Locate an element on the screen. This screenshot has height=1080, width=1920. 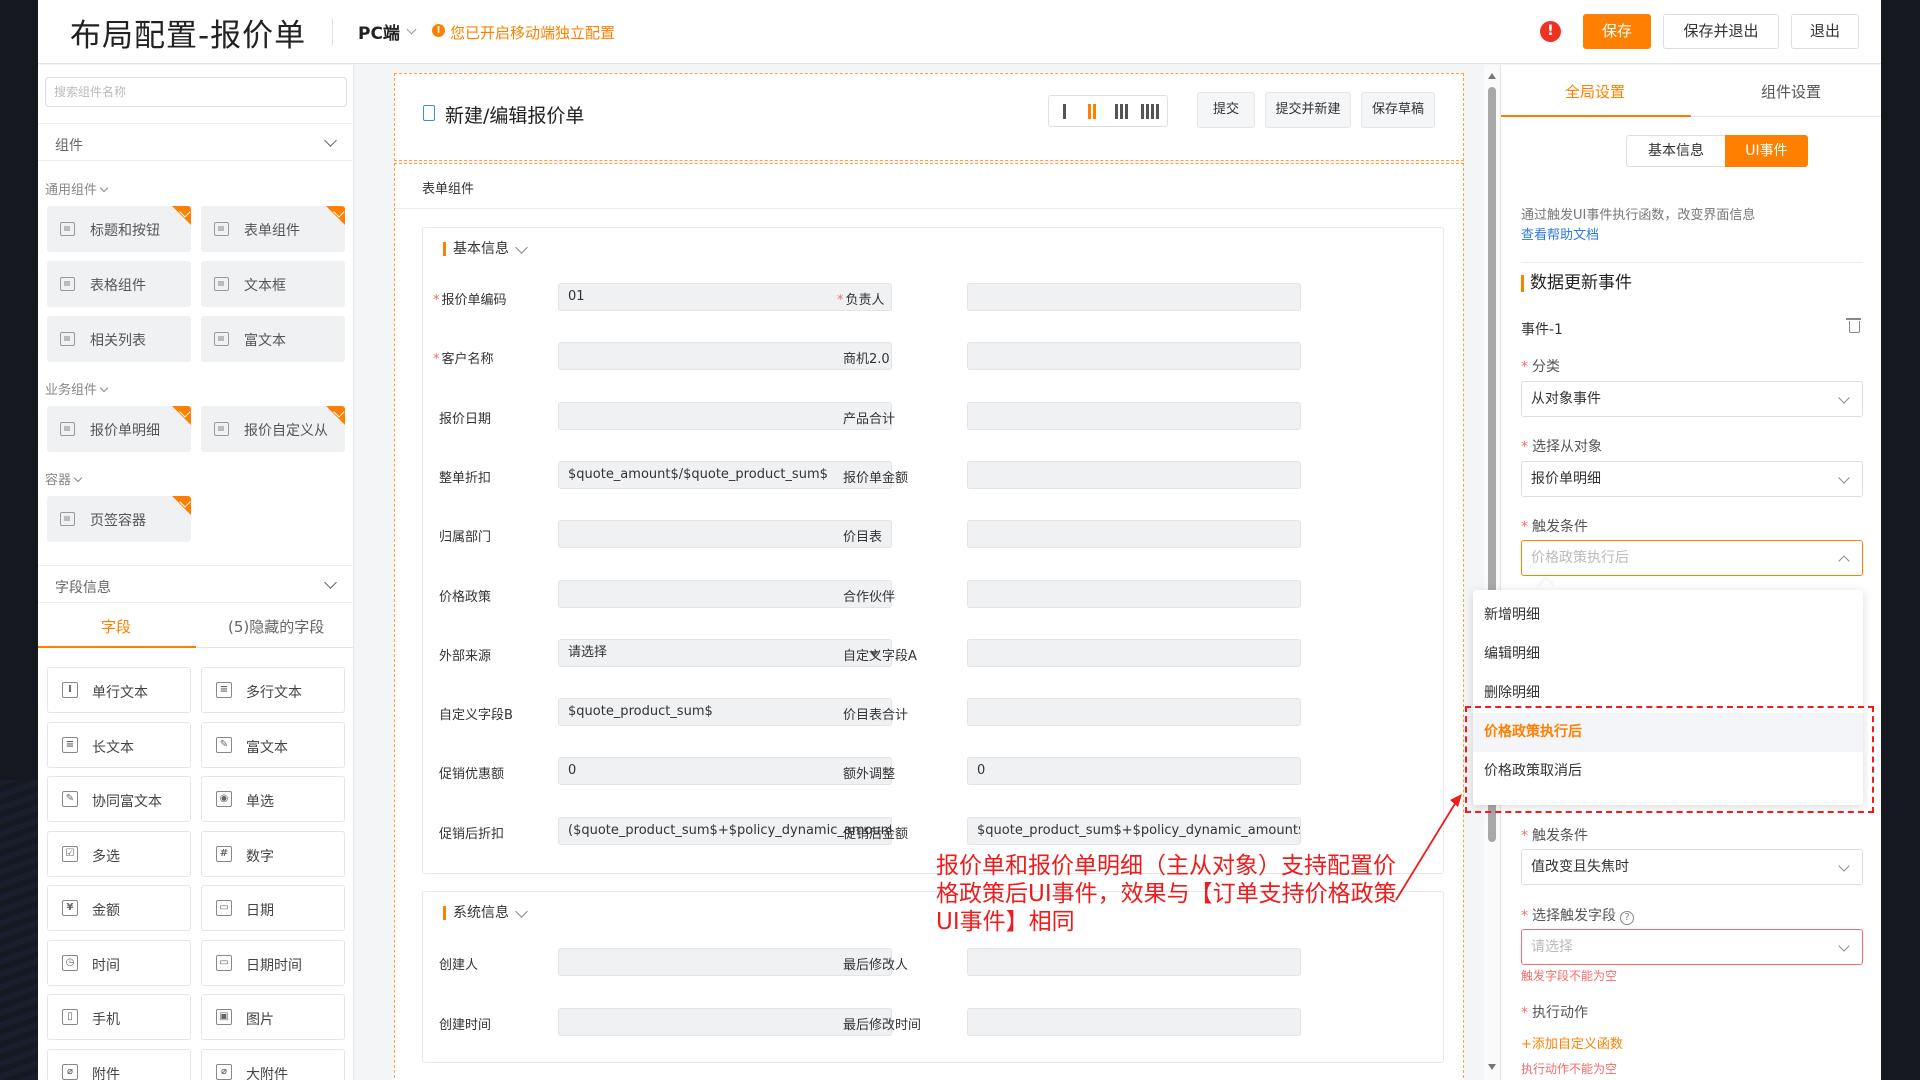
segment-ui-events: UI事件 is located at coordinates (1766, 151).